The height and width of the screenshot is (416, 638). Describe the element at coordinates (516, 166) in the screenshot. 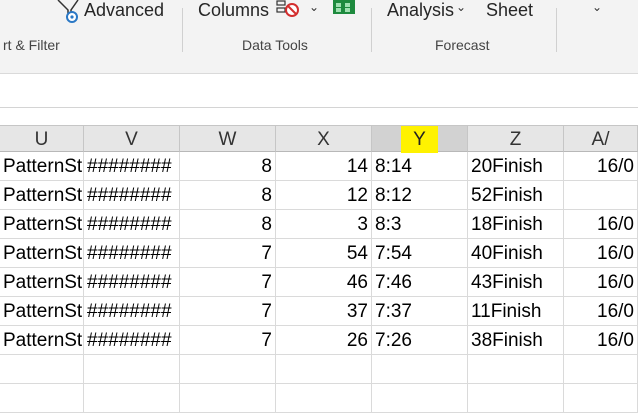

I see `cell: 20Finish` at that location.